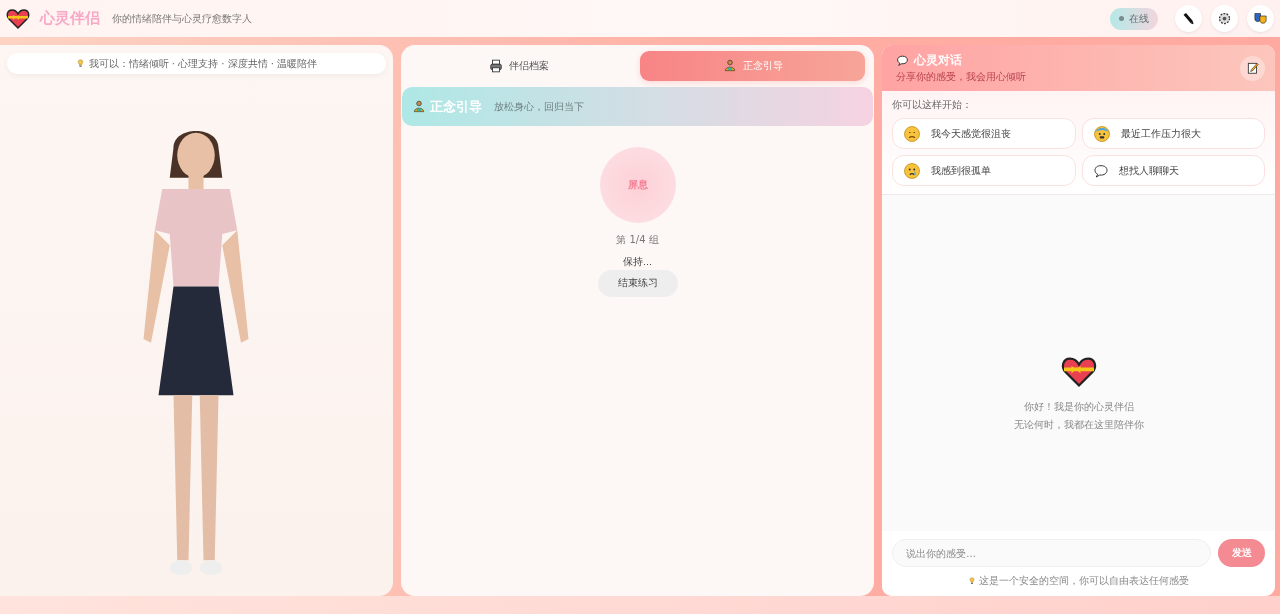 Image resolution: width=1280 pixels, height=614 pixels. What do you see at coordinates (1084, 581) in the screenshot?
I see `safety-note: 这是一个安全的空间，你可以自由表达任何感受` at bounding box center [1084, 581].